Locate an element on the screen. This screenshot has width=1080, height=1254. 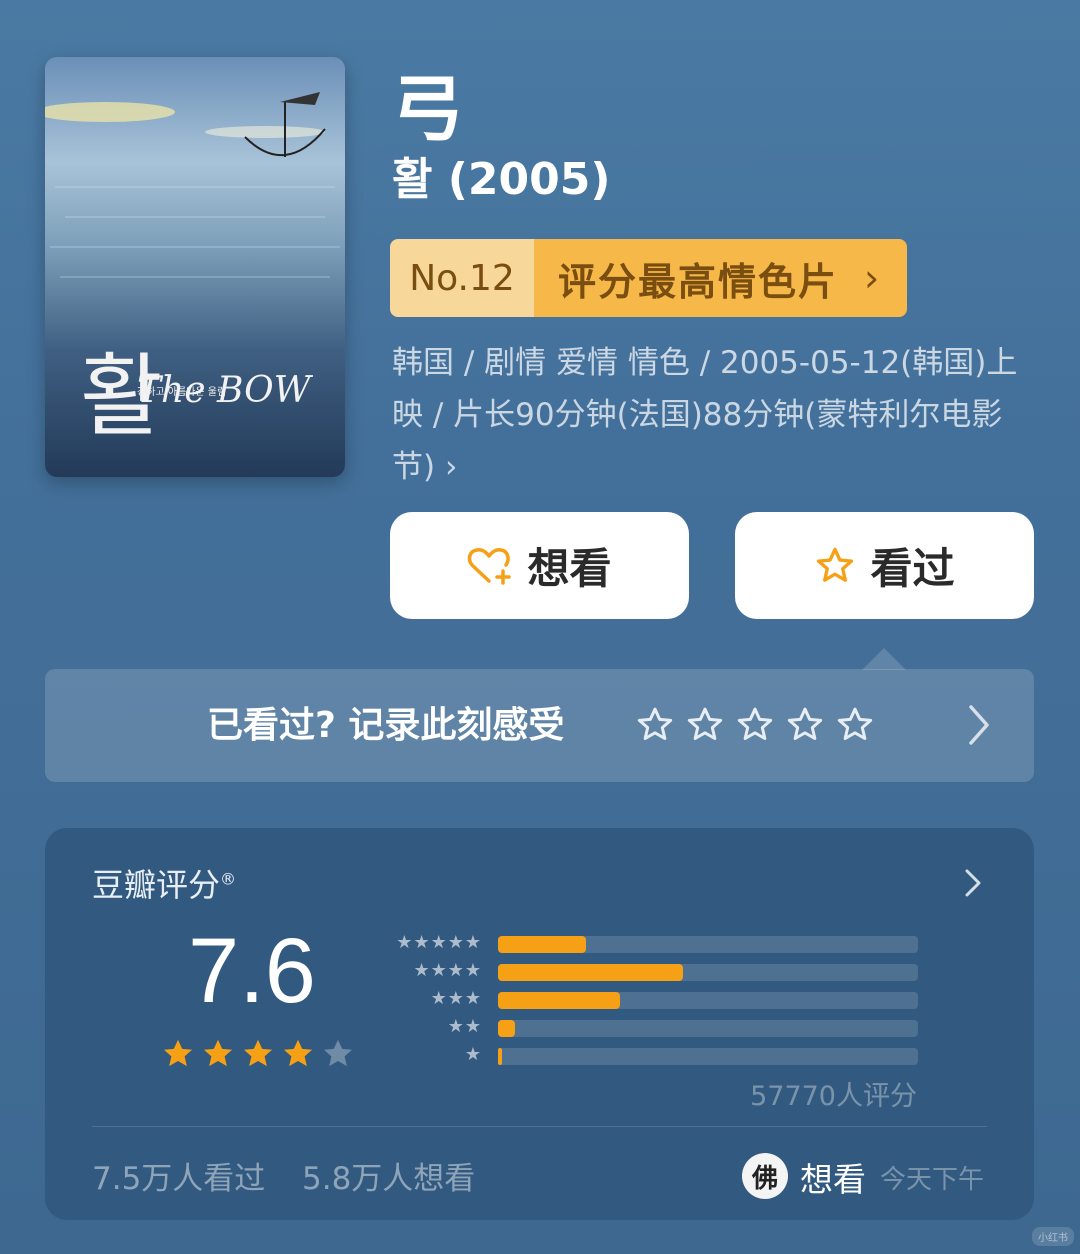
rank-number: No.12 is located at coordinates (462, 278).